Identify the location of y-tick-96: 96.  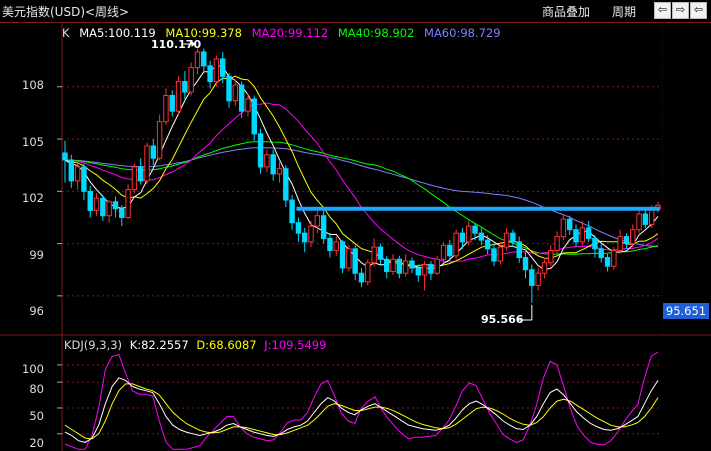
(36, 311).